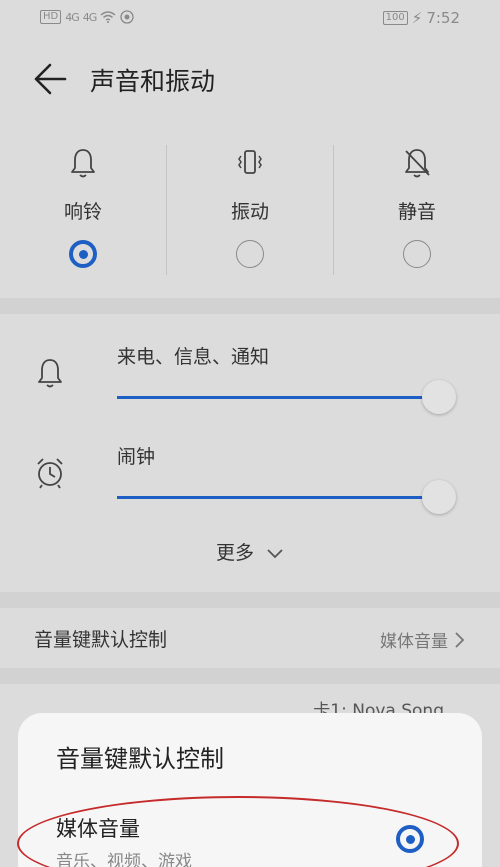 The image size is (500, 867). What do you see at coordinates (50, 473) in the screenshot?
I see `alarm-clock-icon` at bounding box center [50, 473].